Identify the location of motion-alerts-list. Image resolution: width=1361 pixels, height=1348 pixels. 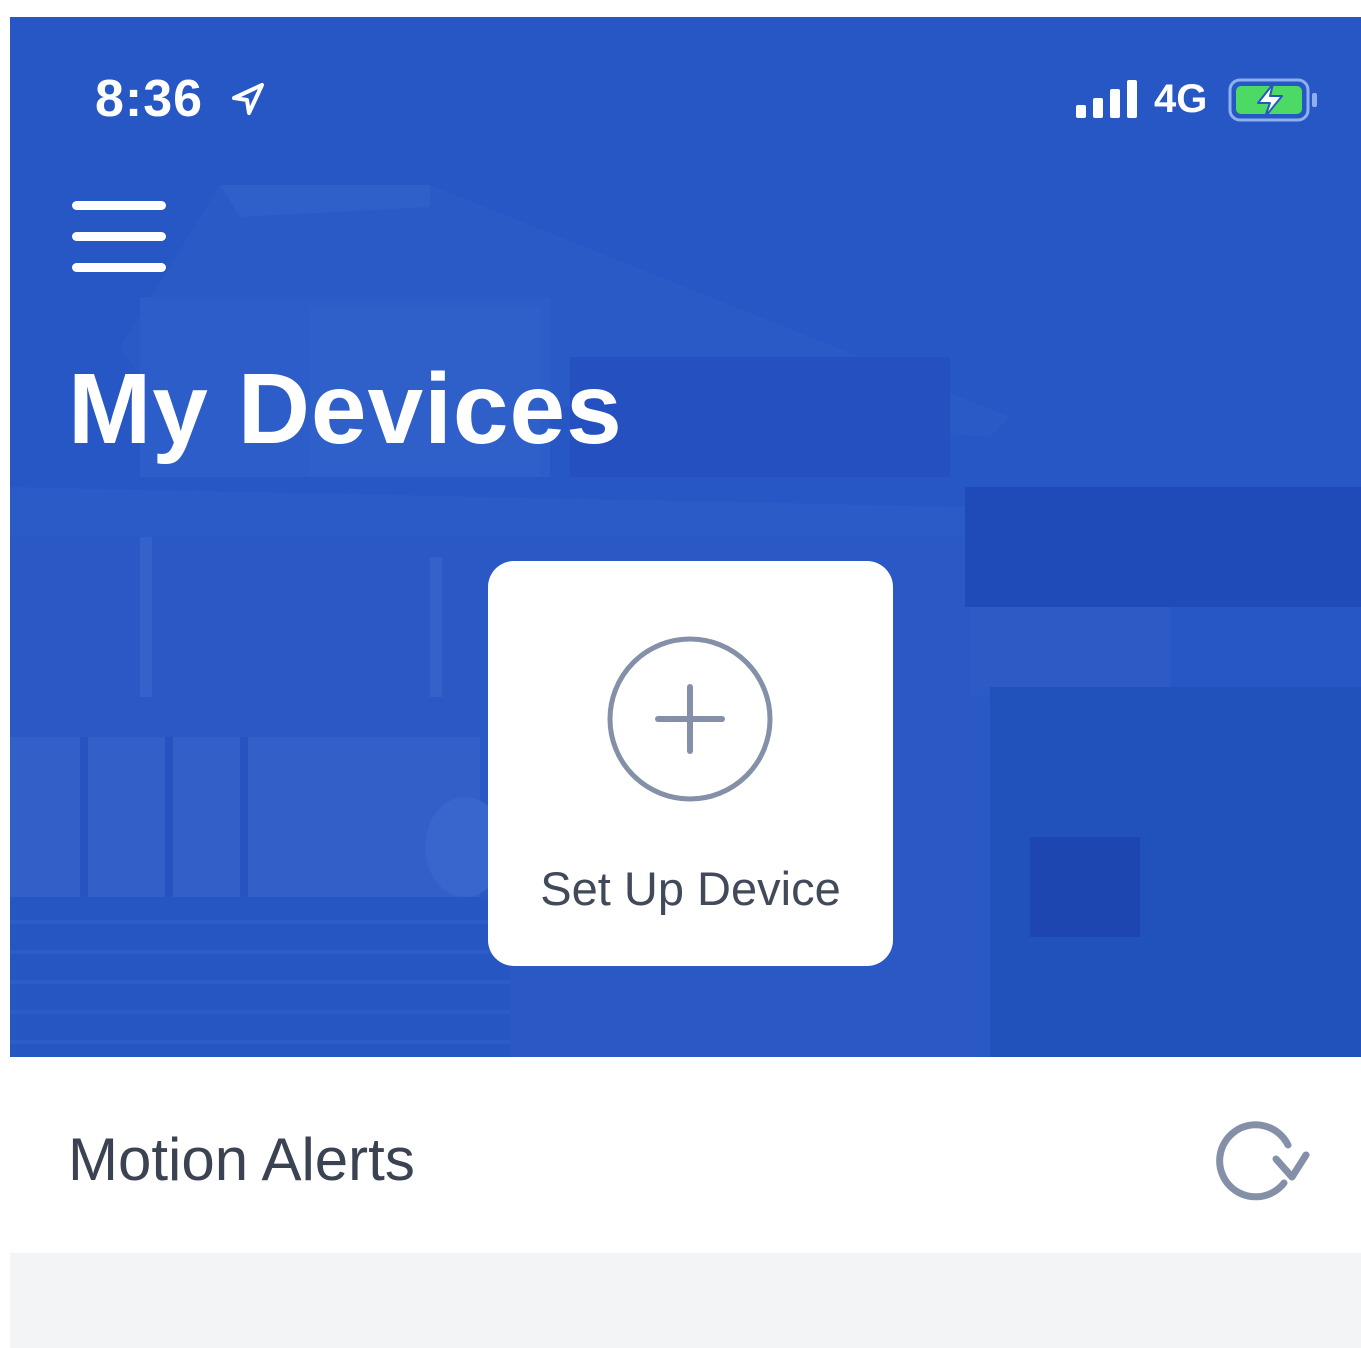
(685, 1300).